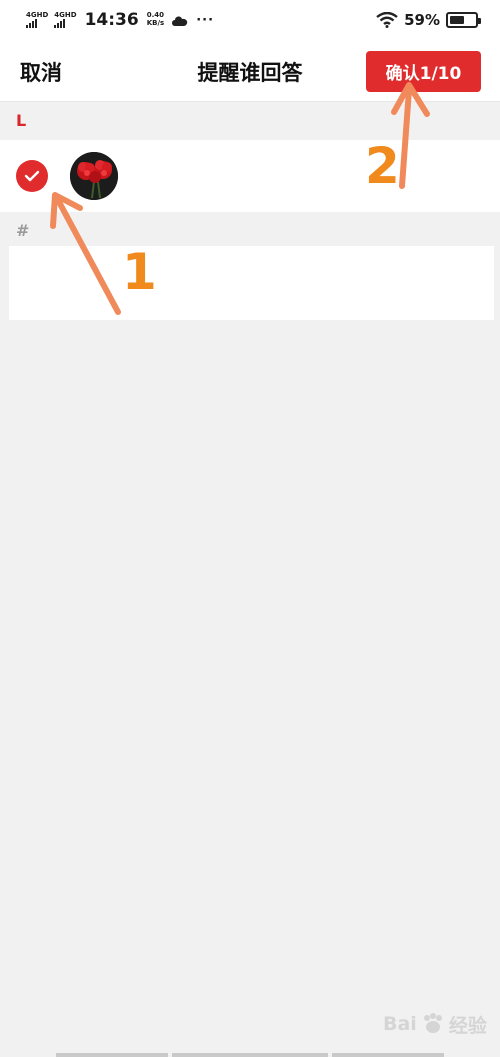 This screenshot has height=1057, width=500. What do you see at coordinates (467, 1025) in the screenshot?
I see `watermark-suffix: 经验` at bounding box center [467, 1025].